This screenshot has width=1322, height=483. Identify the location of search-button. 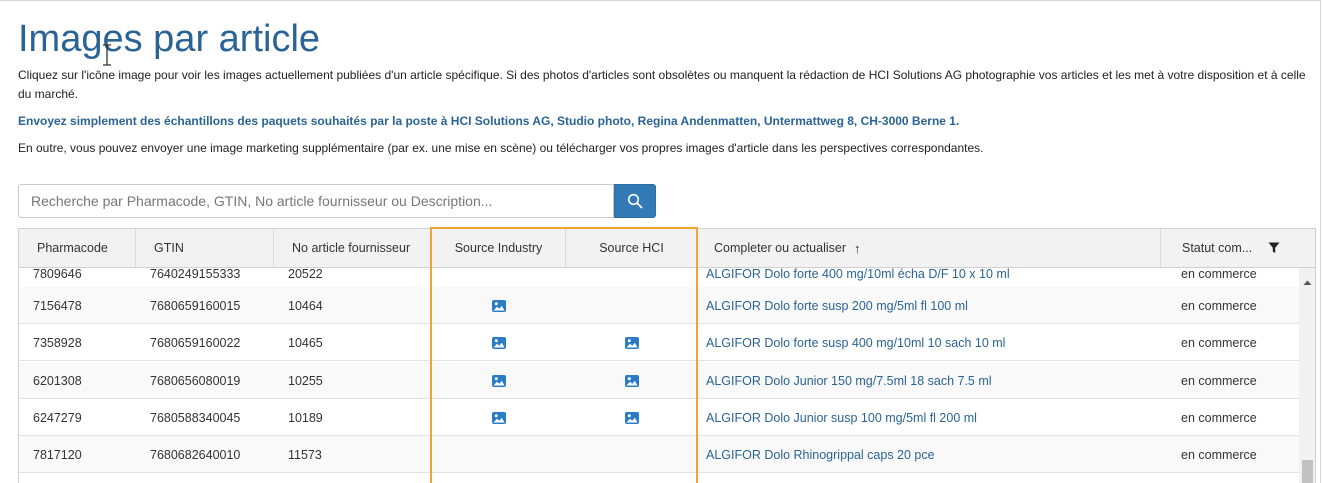
(635, 201).